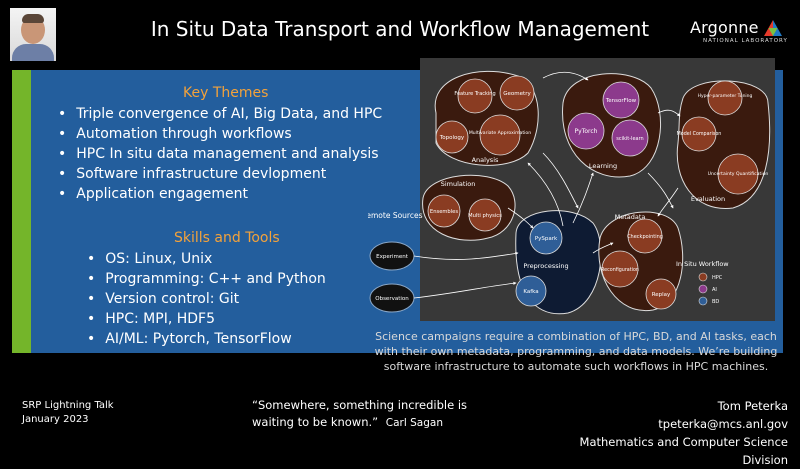  I want to click on legend-hpc-label: HPC, so click(717, 278).